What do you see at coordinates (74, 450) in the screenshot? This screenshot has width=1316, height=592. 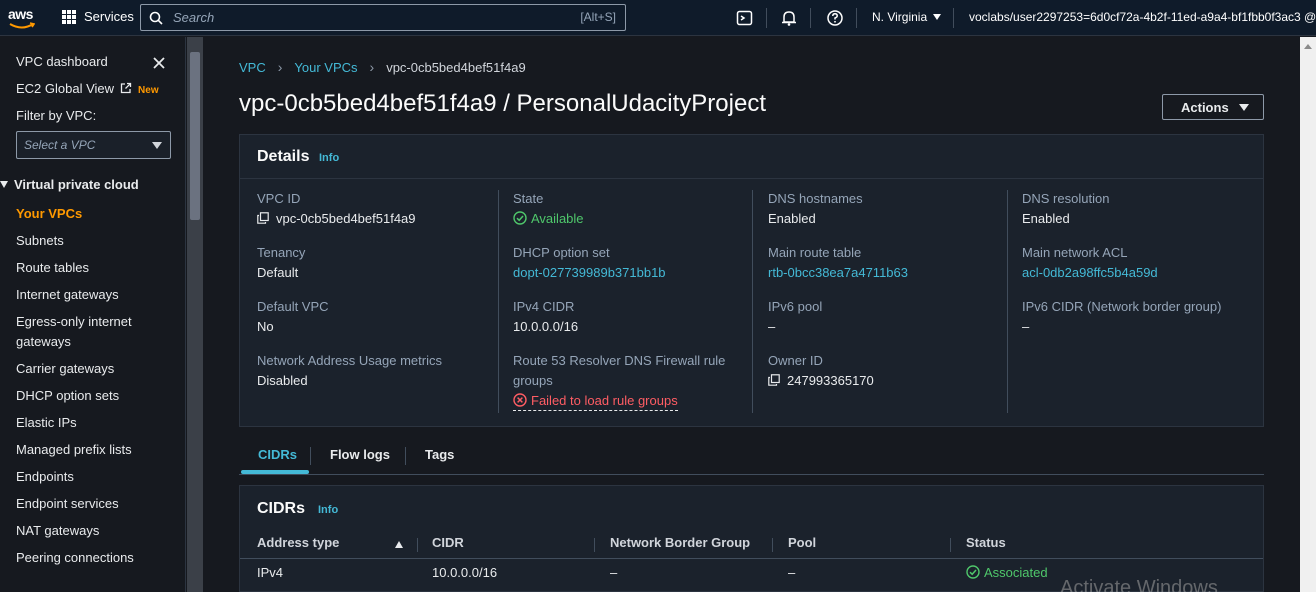 I see `sidebar-item-managed-prefix-lists: Managed prefix lists` at bounding box center [74, 450].